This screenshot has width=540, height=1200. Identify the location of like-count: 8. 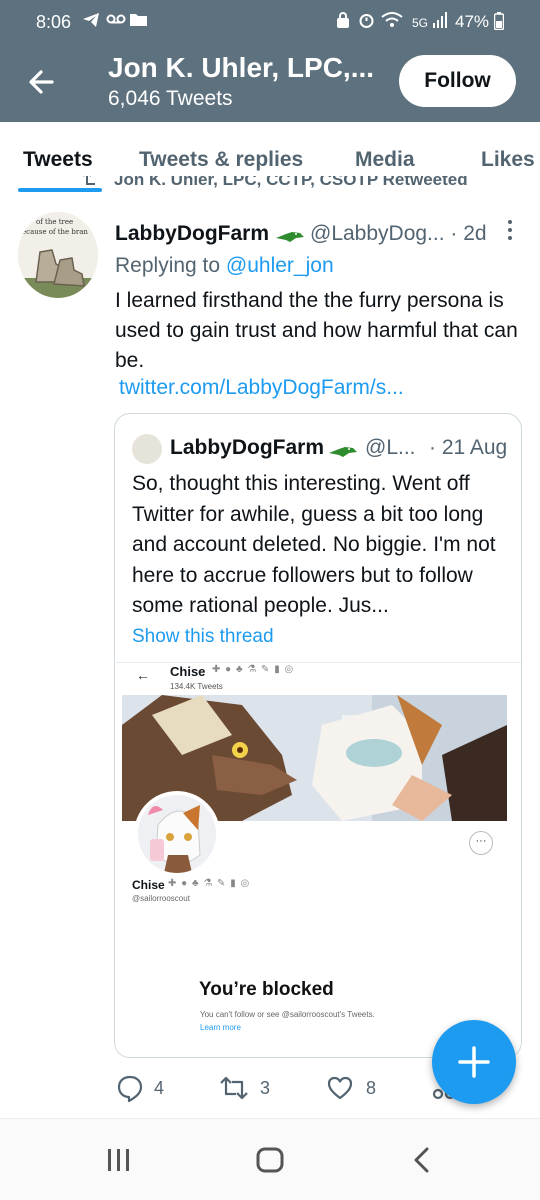
(371, 1088).